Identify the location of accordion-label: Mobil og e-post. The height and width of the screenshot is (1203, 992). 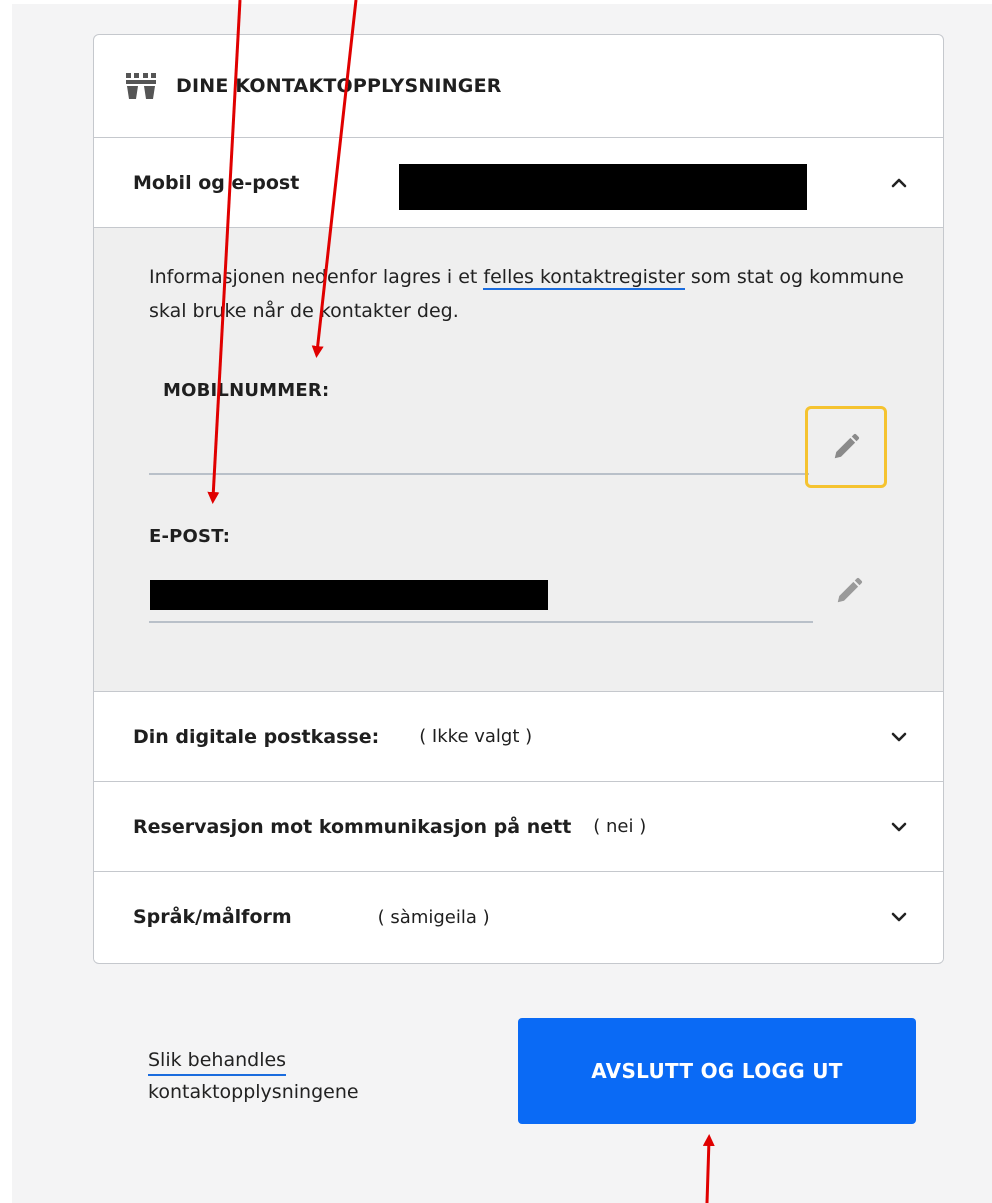
(216, 182).